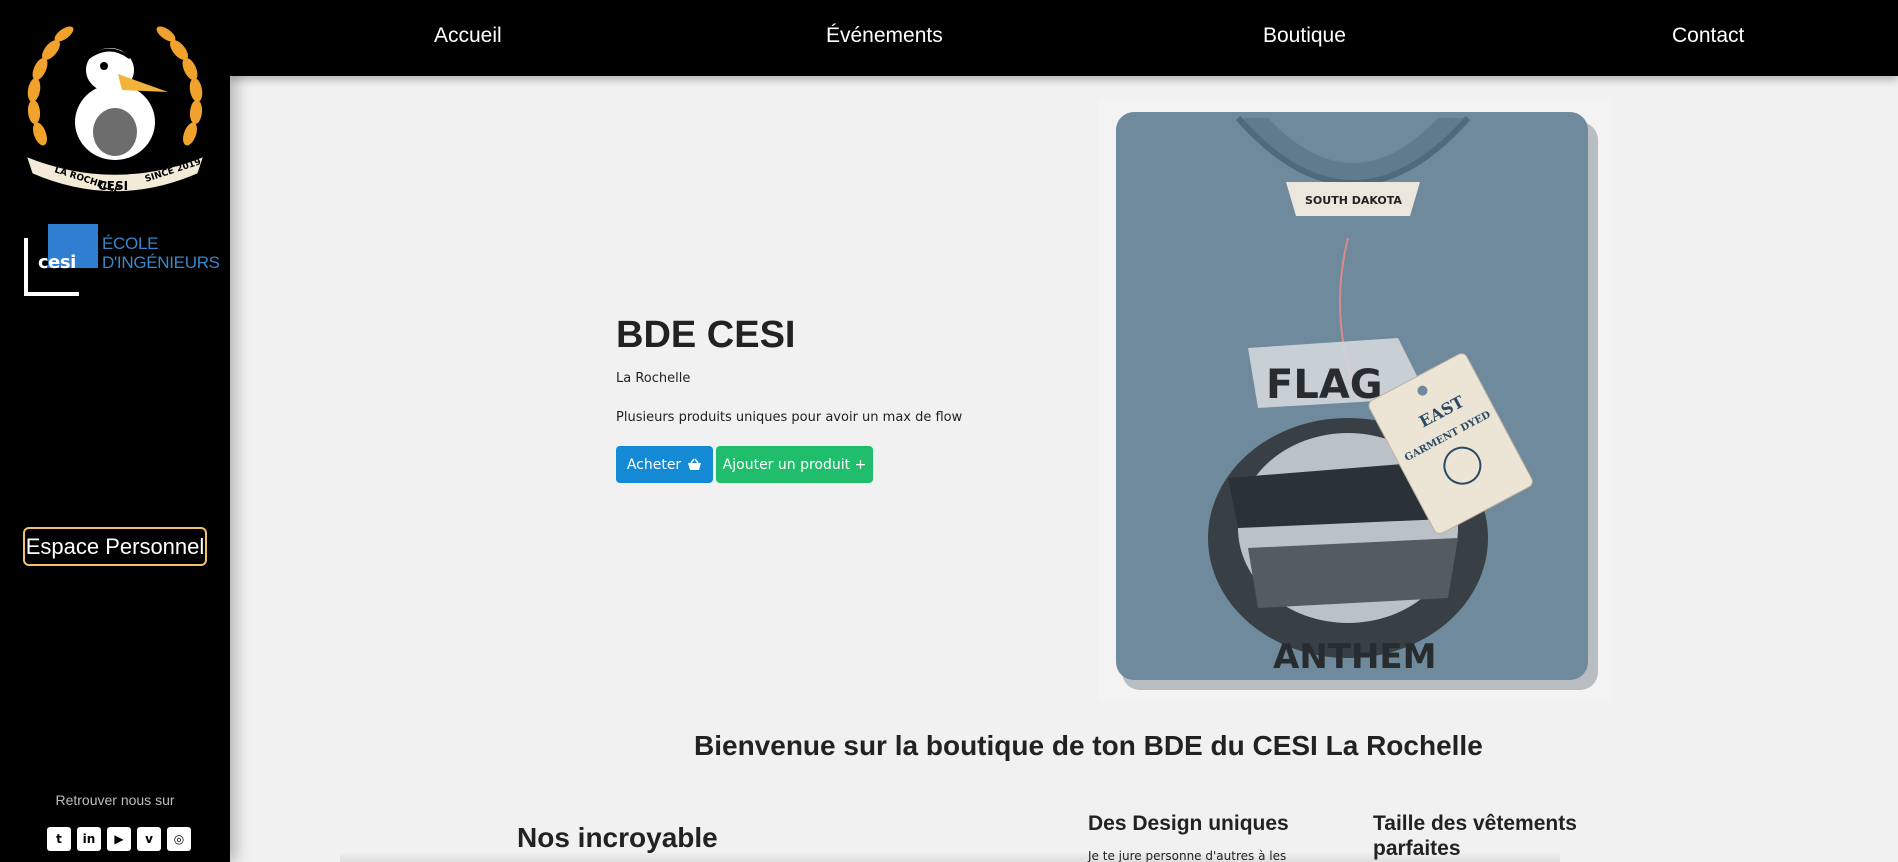 Image resolution: width=1898 pixels, height=862 pixels. I want to click on buy-button: Acheter, so click(664, 464).